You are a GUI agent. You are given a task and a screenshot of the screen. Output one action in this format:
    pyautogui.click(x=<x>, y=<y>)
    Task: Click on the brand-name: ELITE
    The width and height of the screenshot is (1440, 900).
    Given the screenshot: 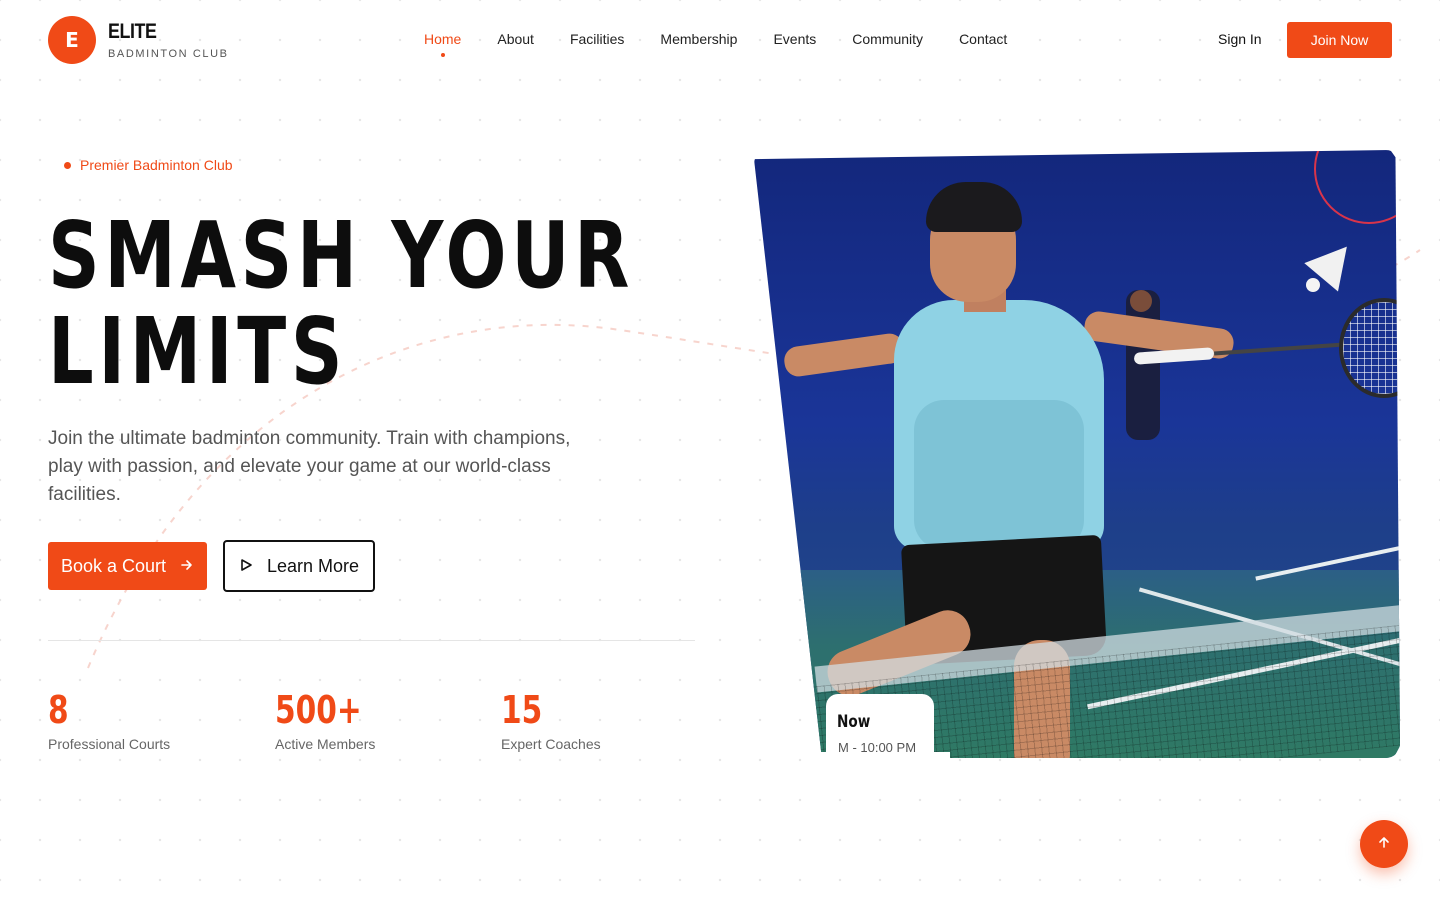 What is the action you would take?
    pyautogui.click(x=132, y=32)
    